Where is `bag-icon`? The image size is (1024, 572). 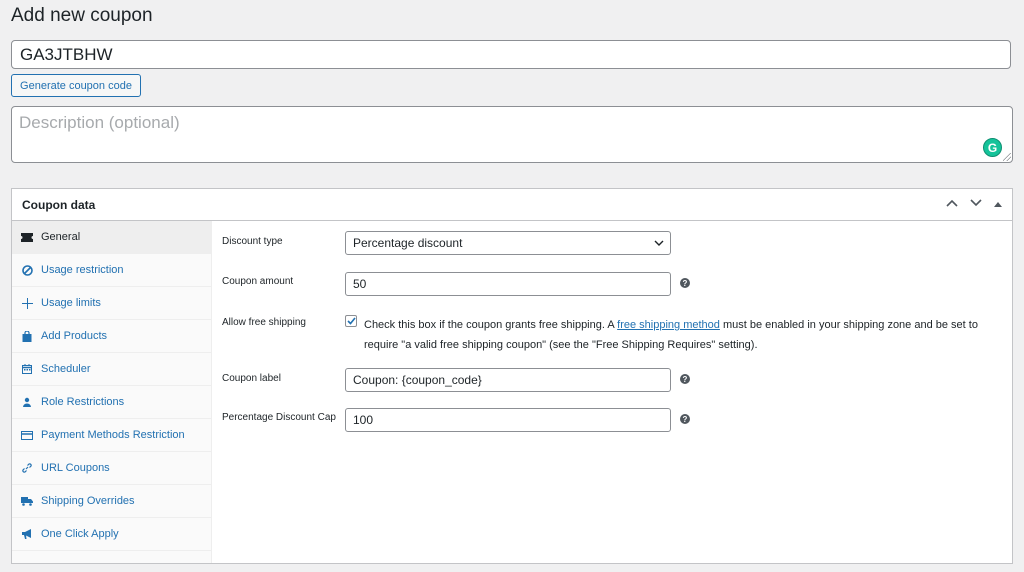
bag-icon is located at coordinates (27, 336).